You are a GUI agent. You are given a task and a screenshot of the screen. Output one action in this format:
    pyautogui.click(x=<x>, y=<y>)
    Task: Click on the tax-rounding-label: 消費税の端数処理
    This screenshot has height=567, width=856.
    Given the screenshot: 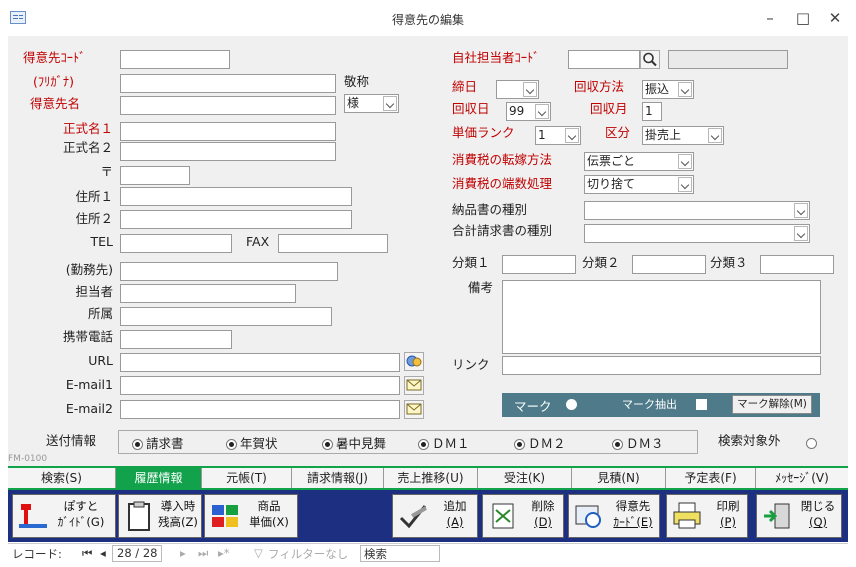 What is the action you would take?
    pyautogui.click(x=502, y=183)
    